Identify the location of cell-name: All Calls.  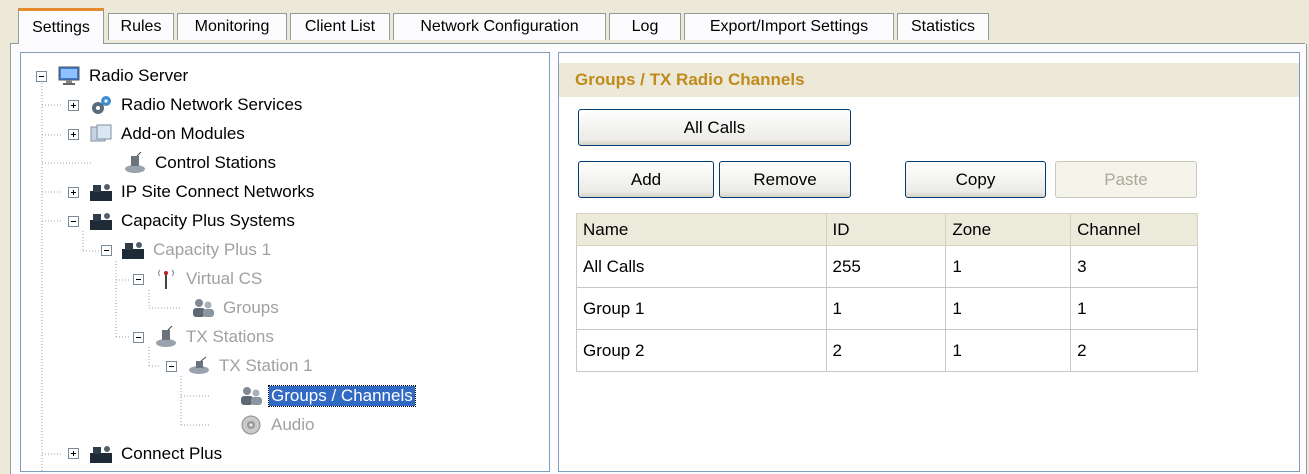
(701, 266).